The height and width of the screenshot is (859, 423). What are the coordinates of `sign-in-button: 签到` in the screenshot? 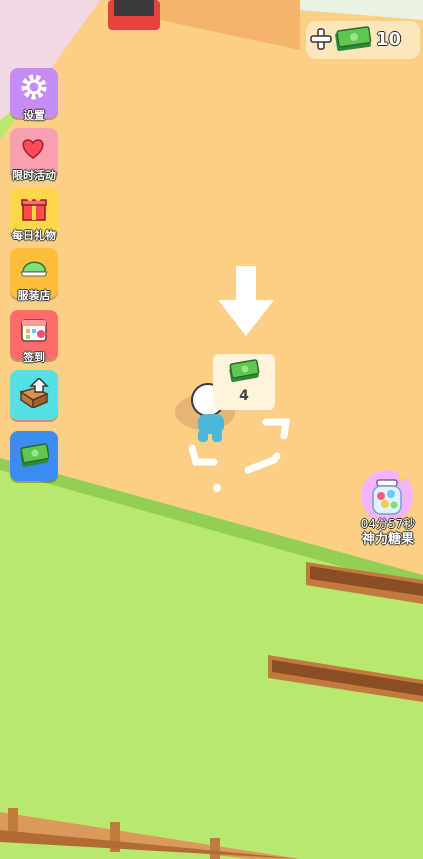 It's located at (34, 337).